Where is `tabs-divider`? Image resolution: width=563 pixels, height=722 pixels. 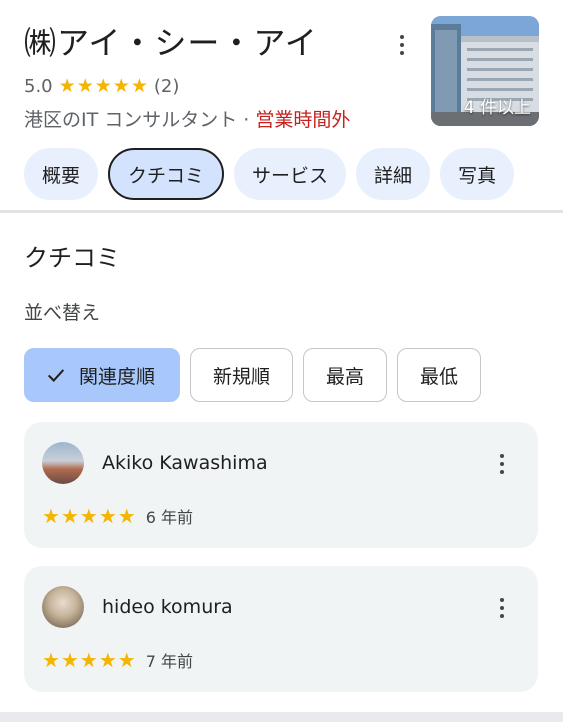 tabs-divider is located at coordinates (281, 211).